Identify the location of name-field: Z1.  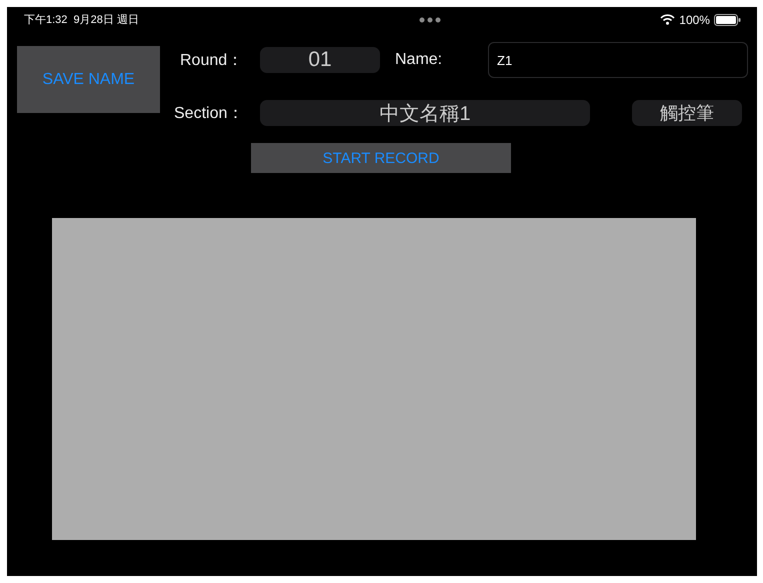
(618, 60).